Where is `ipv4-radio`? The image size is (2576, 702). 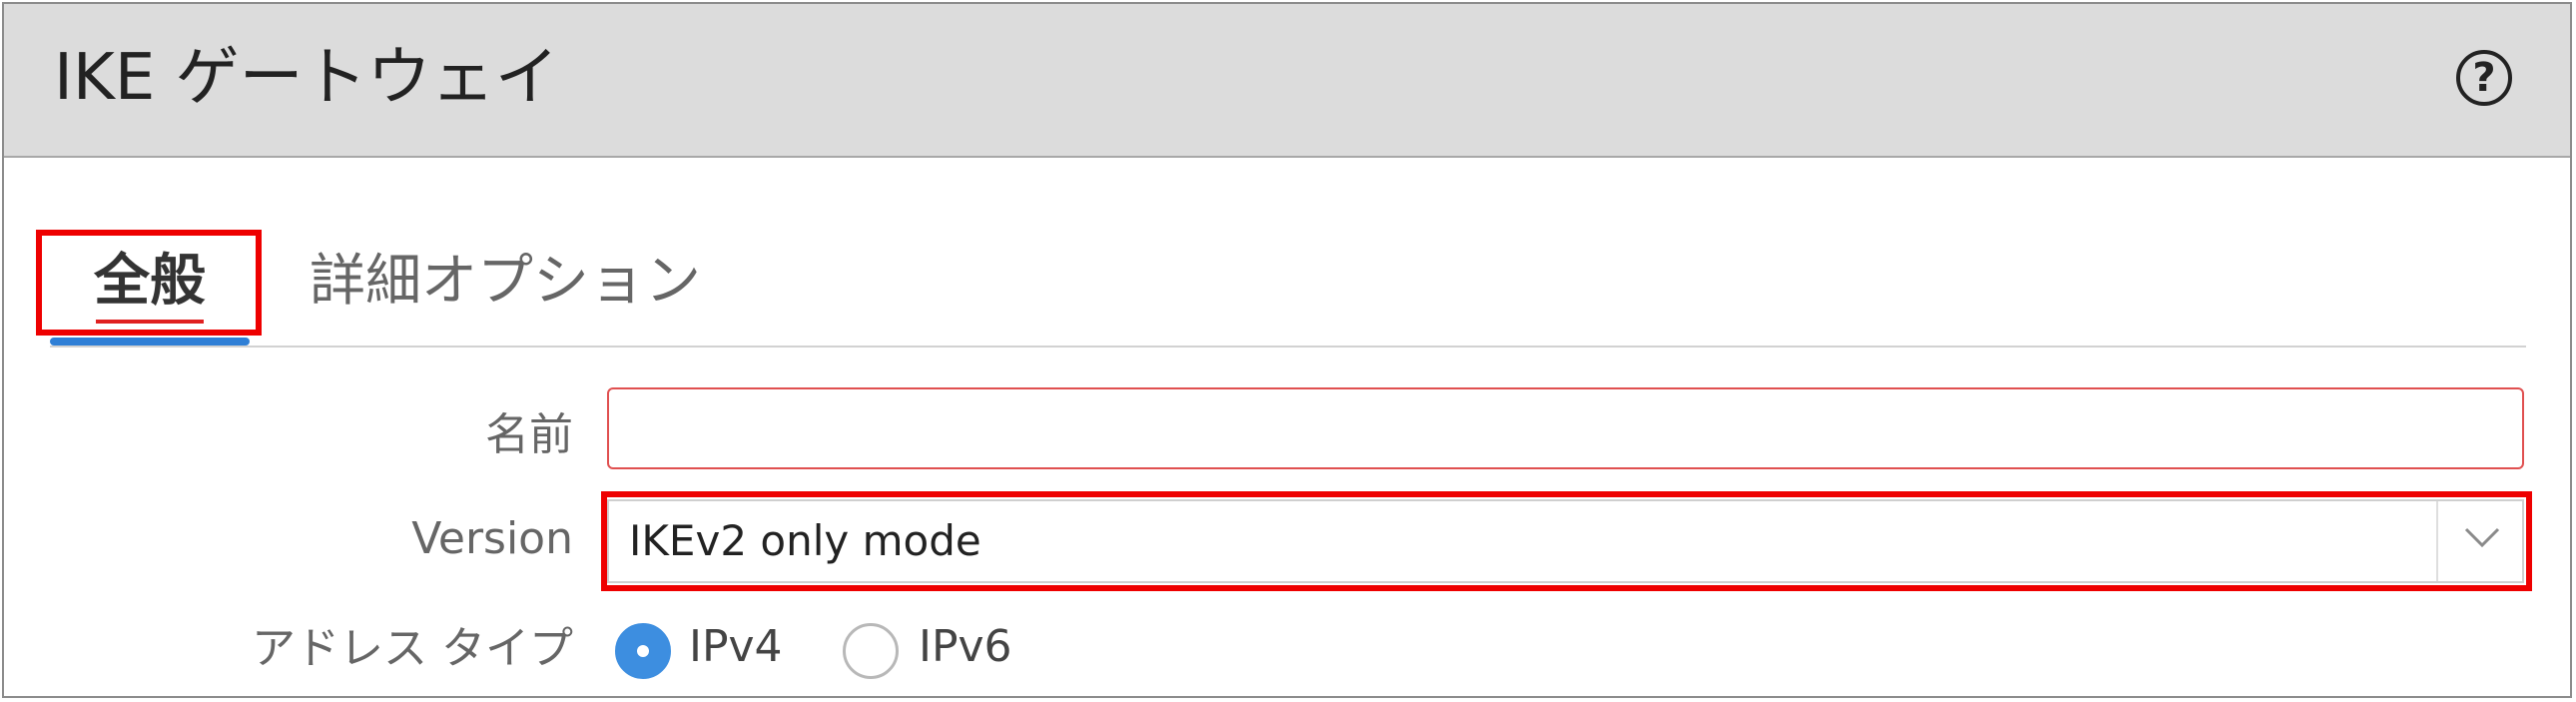 ipv4-radio is located at coordinates (643, 651).